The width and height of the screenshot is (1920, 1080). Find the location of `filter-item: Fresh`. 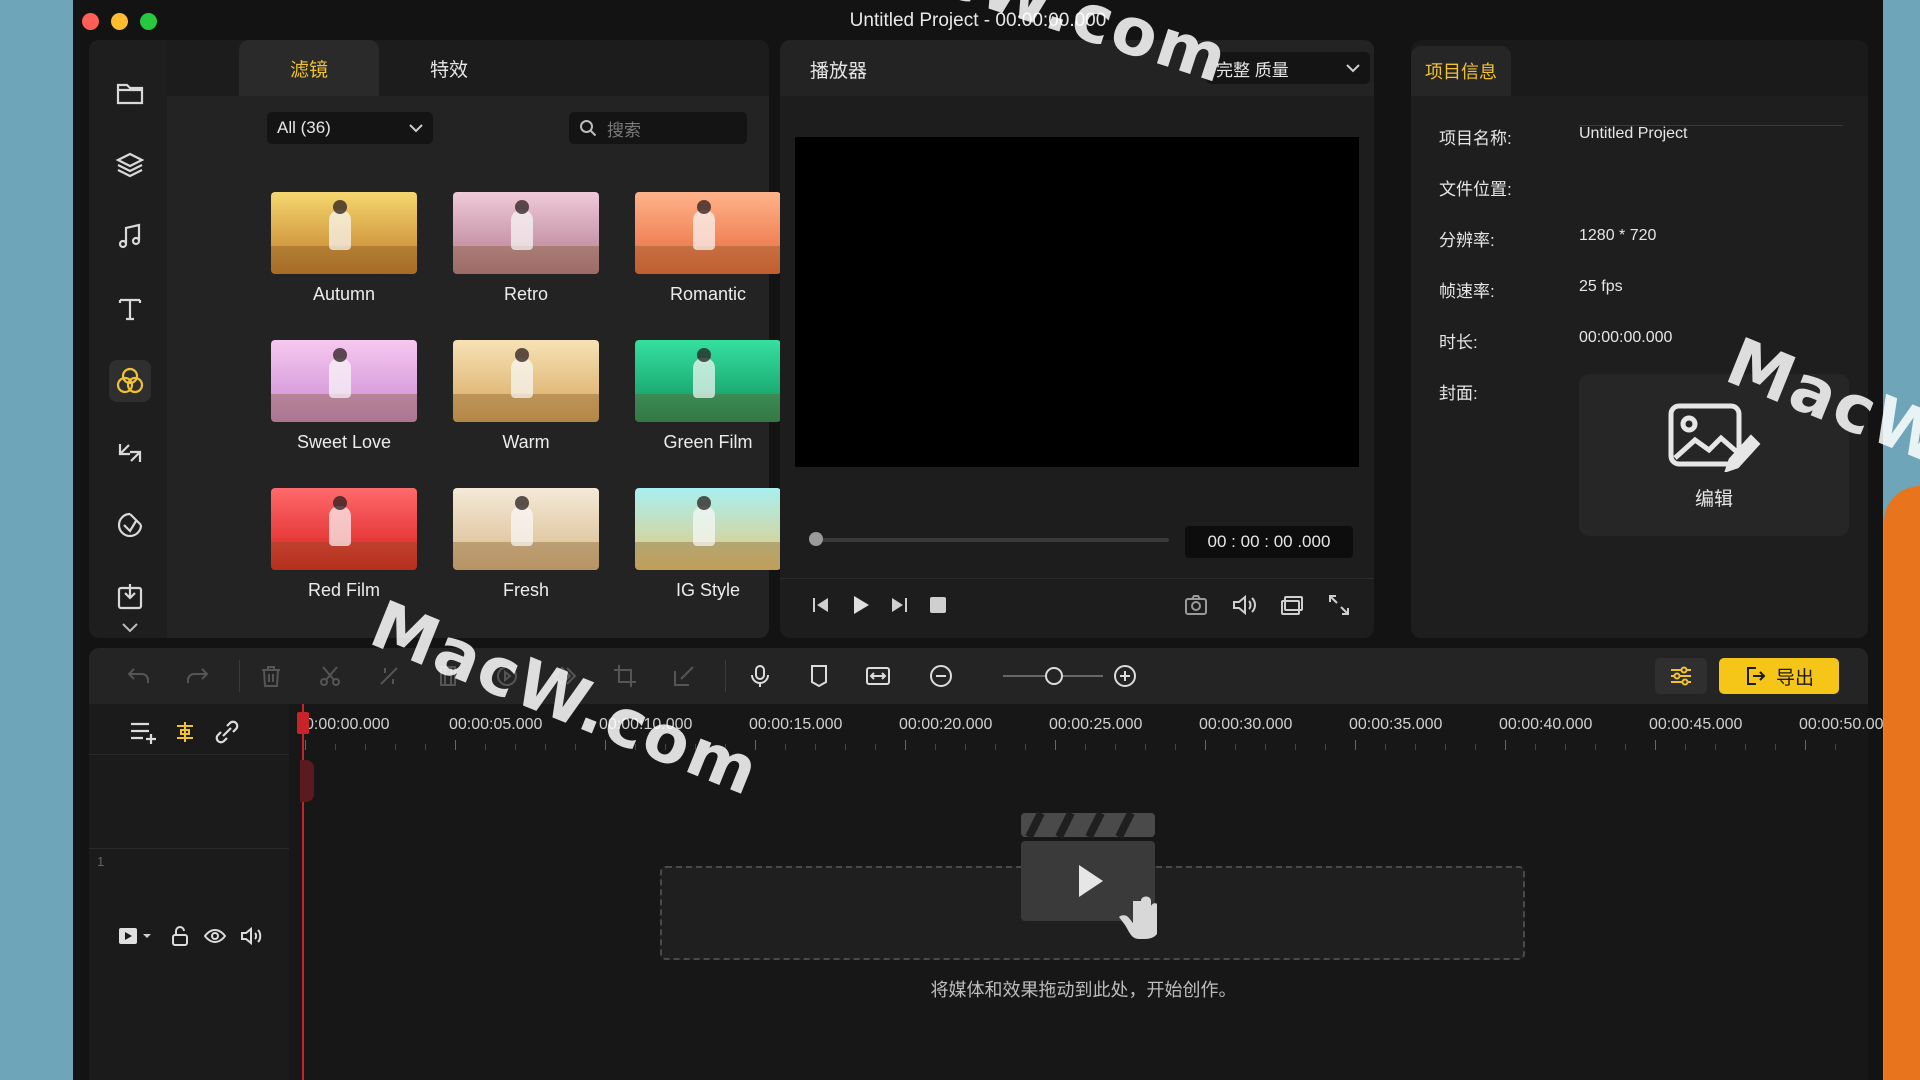

filter-item: Fresh is located at coordinates (526, 559).